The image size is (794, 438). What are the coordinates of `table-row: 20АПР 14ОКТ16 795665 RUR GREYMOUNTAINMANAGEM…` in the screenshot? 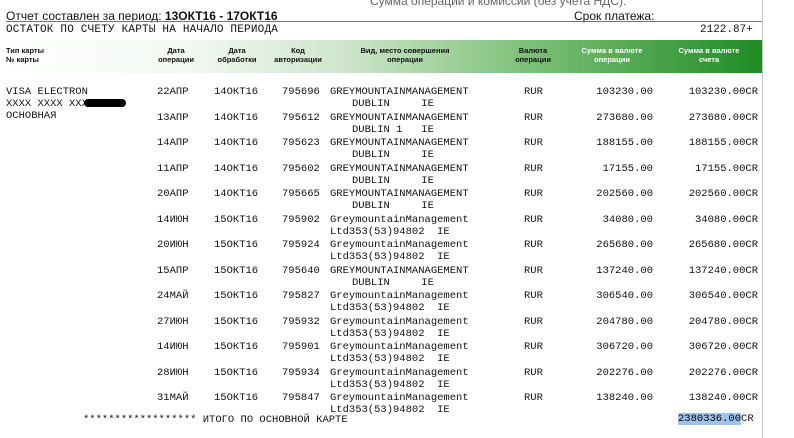 It's located at (381, 201).